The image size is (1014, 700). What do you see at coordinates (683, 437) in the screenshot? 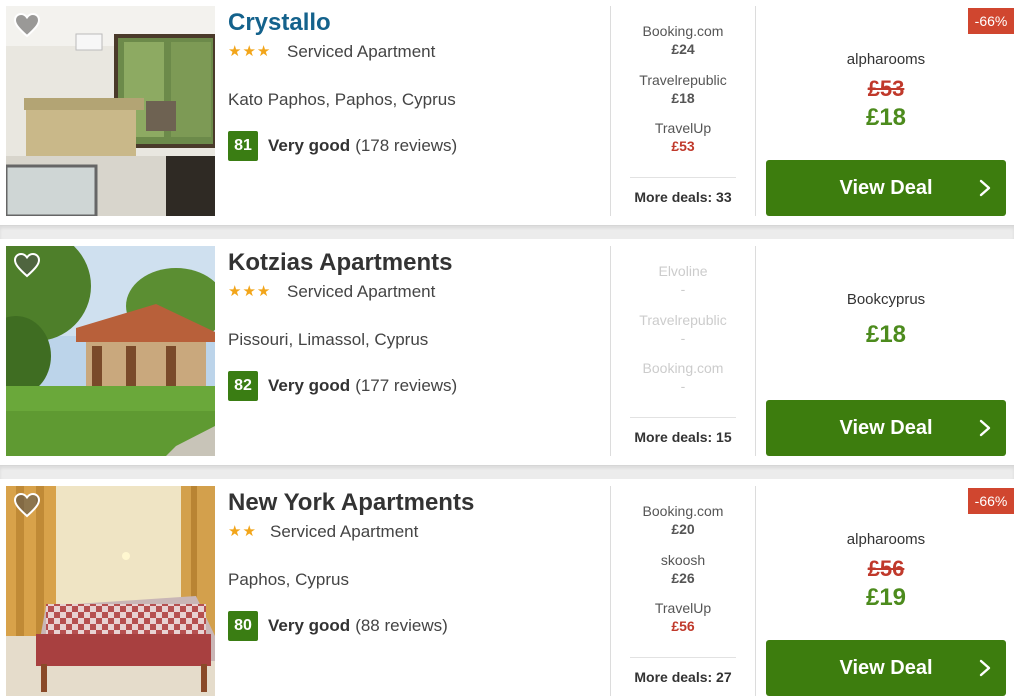
I see `more-deals-link: More deals: 15` at bounding box center [683, 437].